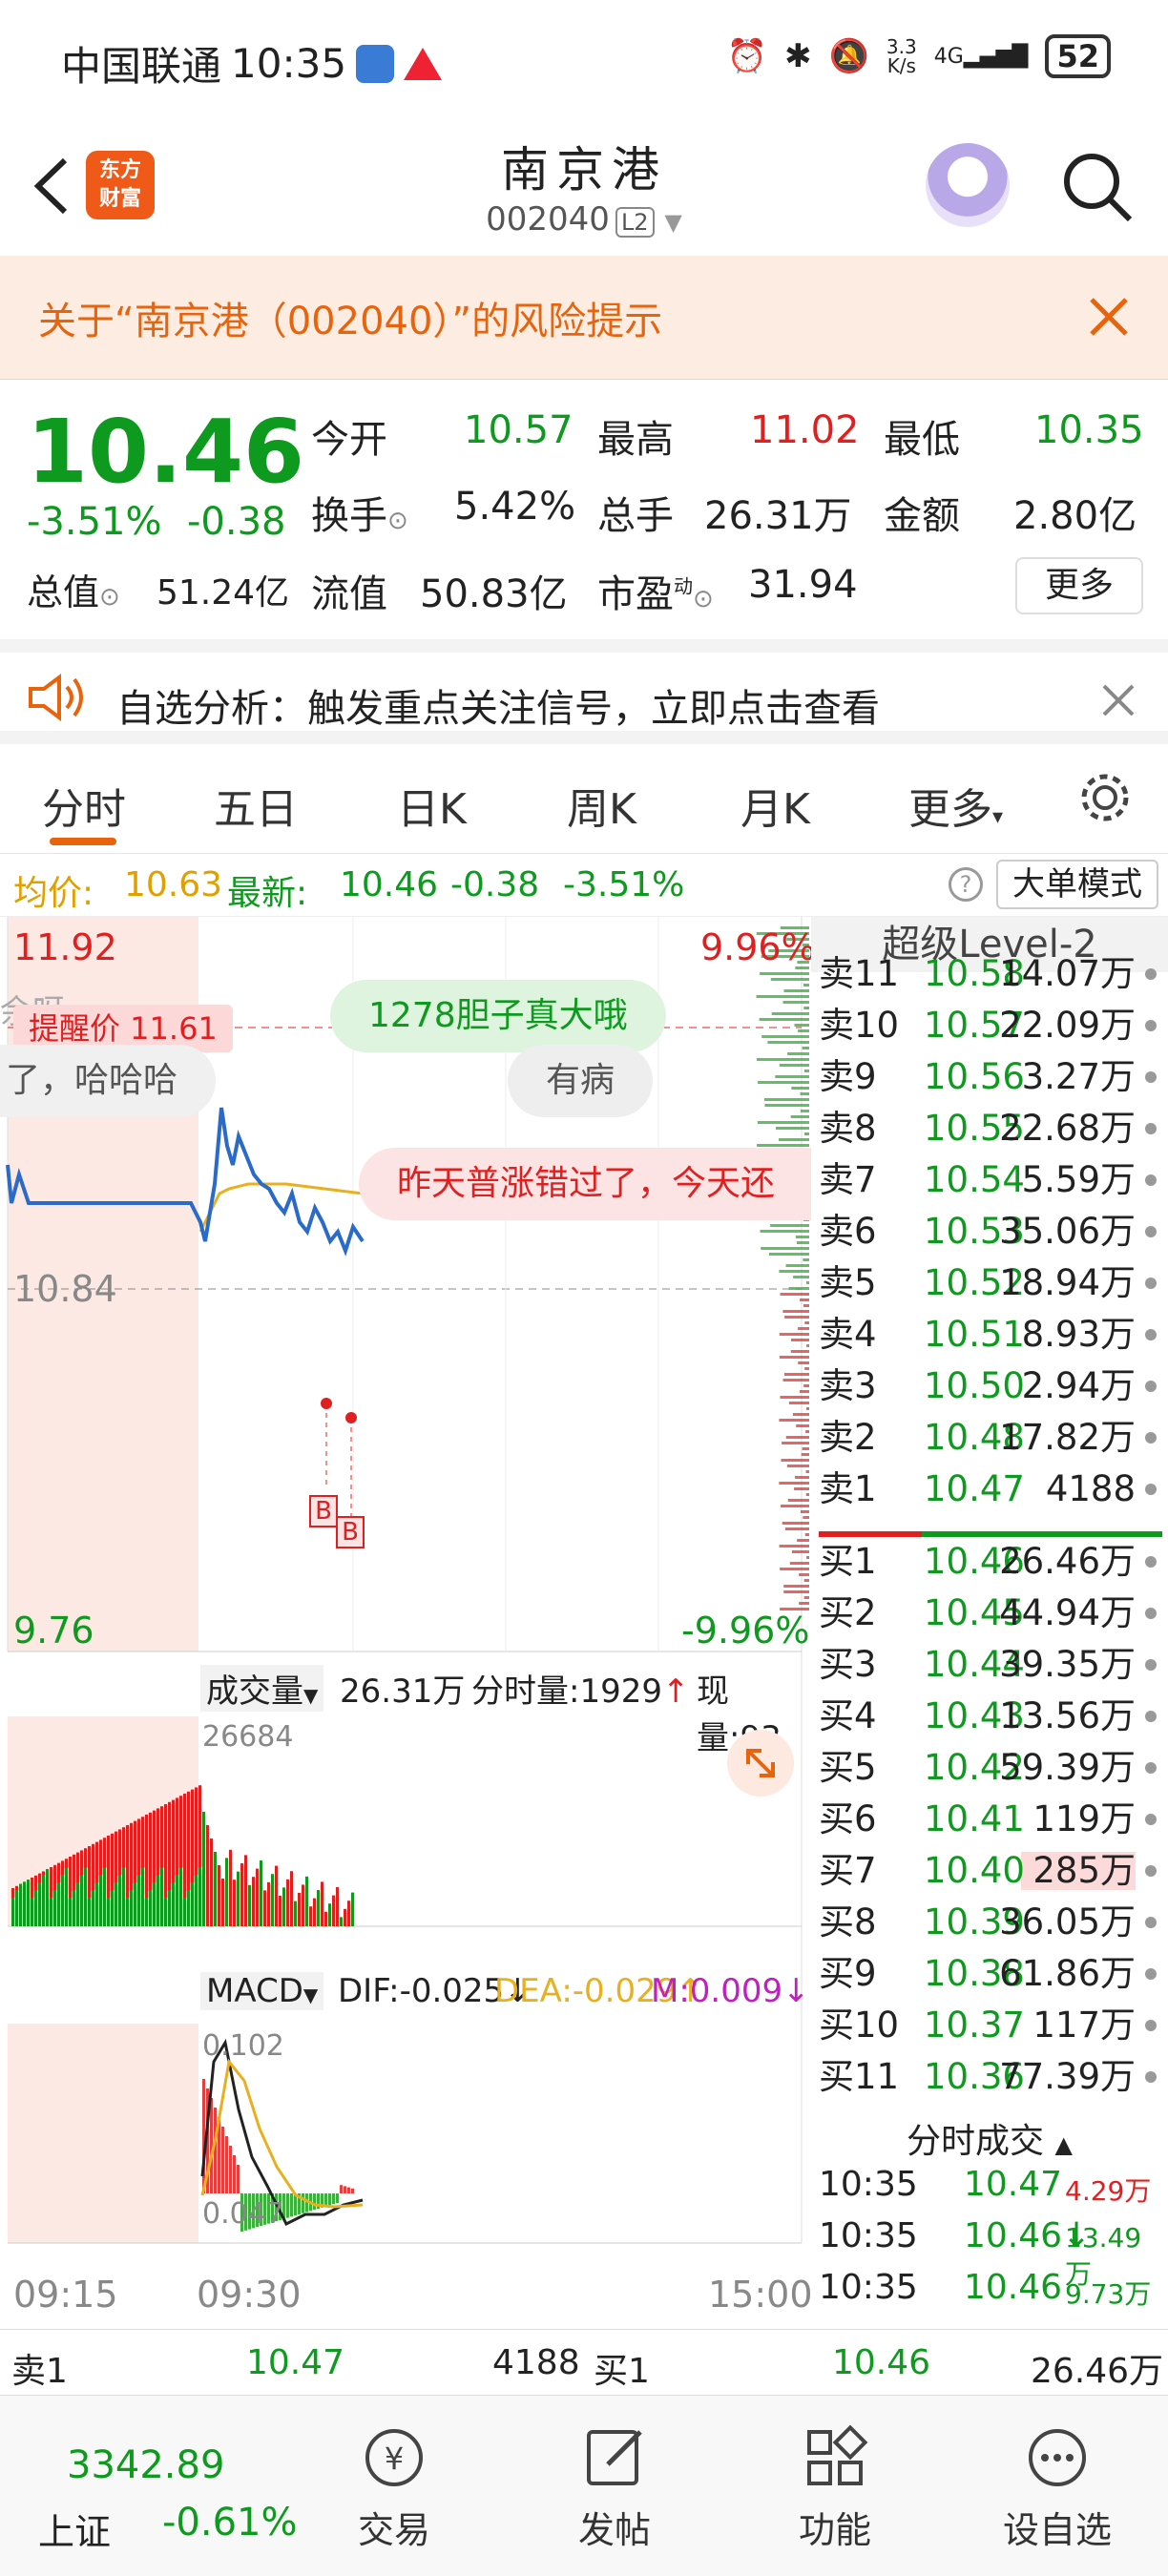  I want to click on sell-row: 卖7 10.54 5.59万, so click(993, 1180).